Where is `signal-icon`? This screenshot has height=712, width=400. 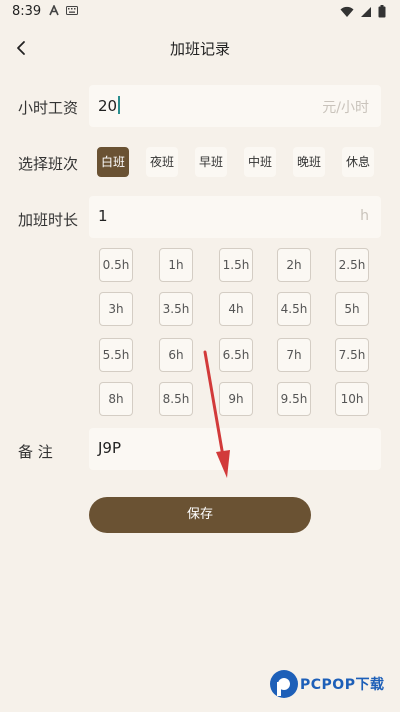
signal-icon is located at coordinates (366, 11).